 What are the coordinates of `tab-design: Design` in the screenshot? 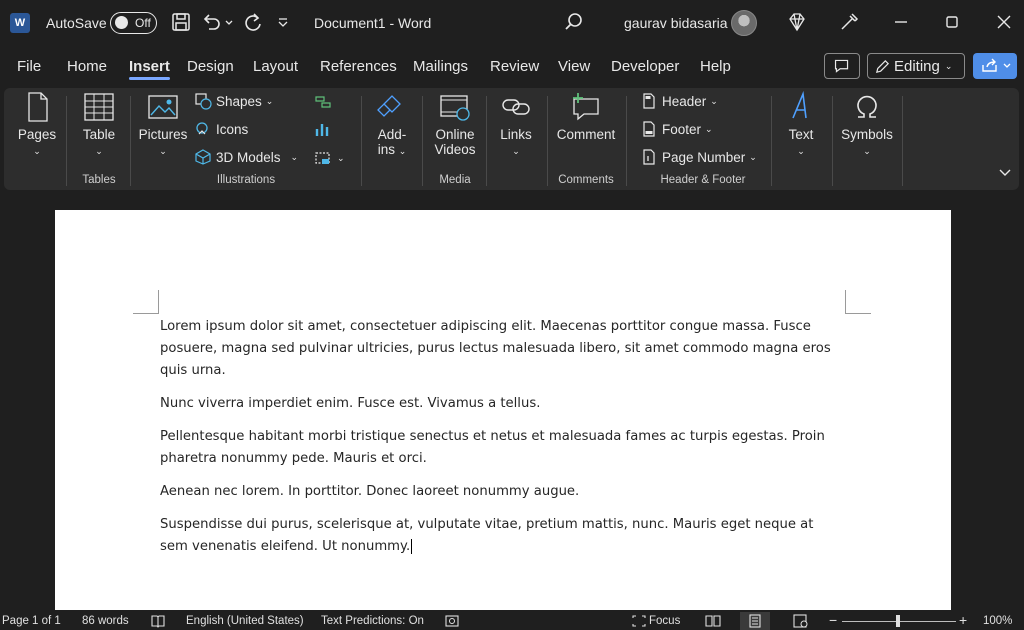 It's located at (210, 66).